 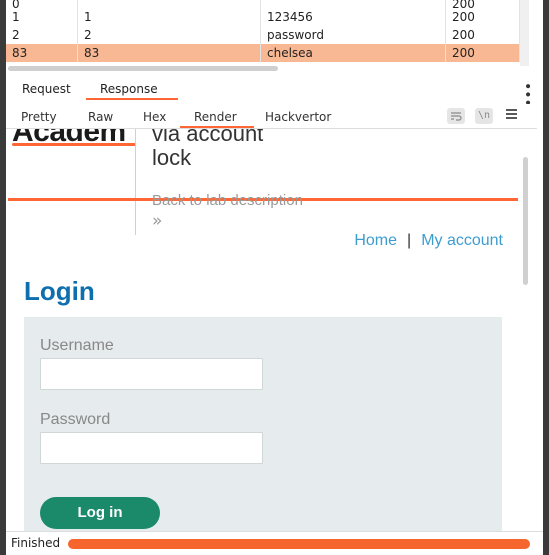 I want to click on nav-my-account-link: My account, so click(x=462, y=240).